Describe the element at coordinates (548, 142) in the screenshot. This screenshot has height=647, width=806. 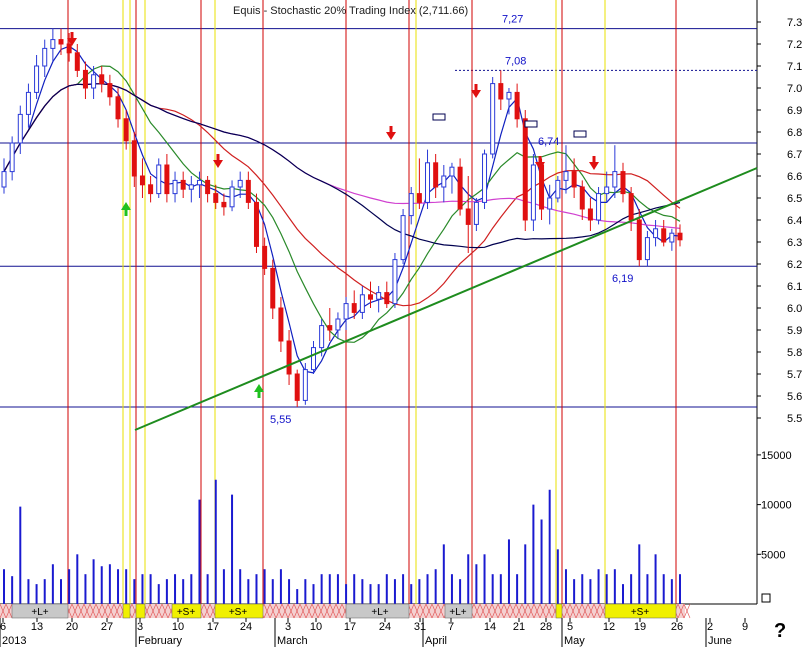
I see `level-annotation: 6,74` at that location.